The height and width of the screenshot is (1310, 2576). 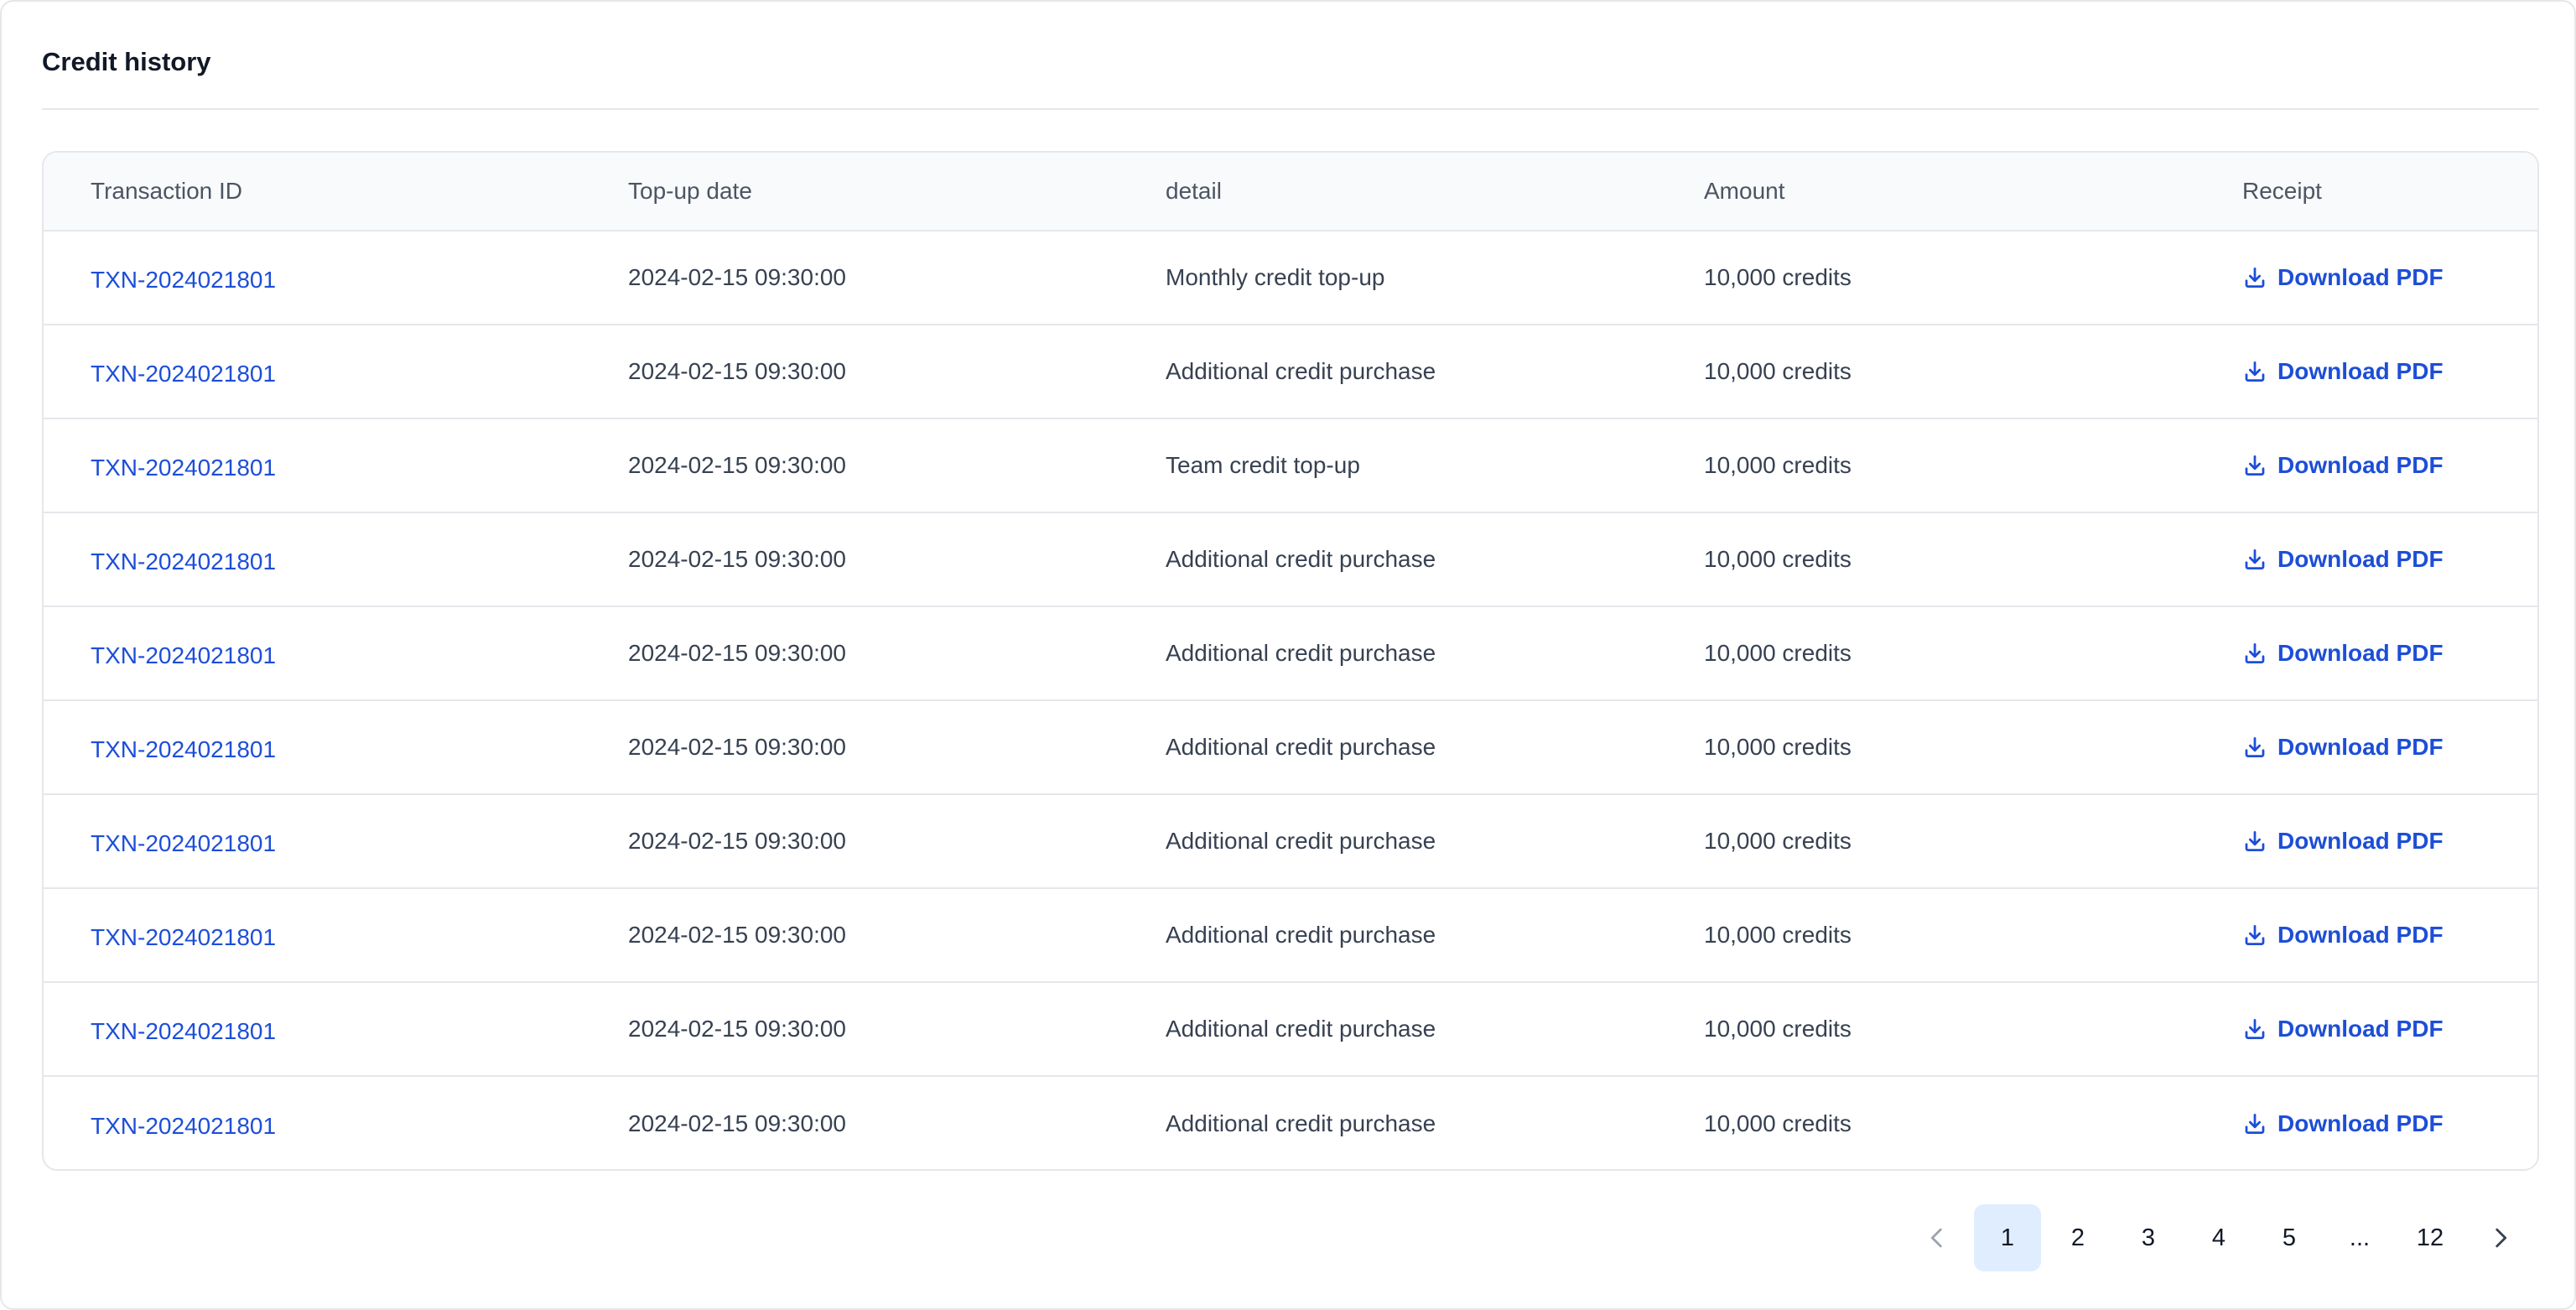 I want to click on column-header-amount: Amount, so click(x=1744, y=191).